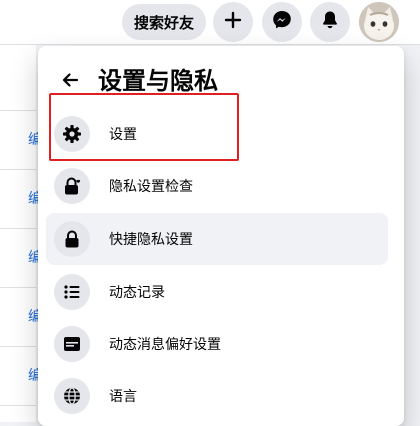  What do you see at coordinates (72, 134) in the screenshot?
I see `gear-icon` at bounding box center [72, 134].